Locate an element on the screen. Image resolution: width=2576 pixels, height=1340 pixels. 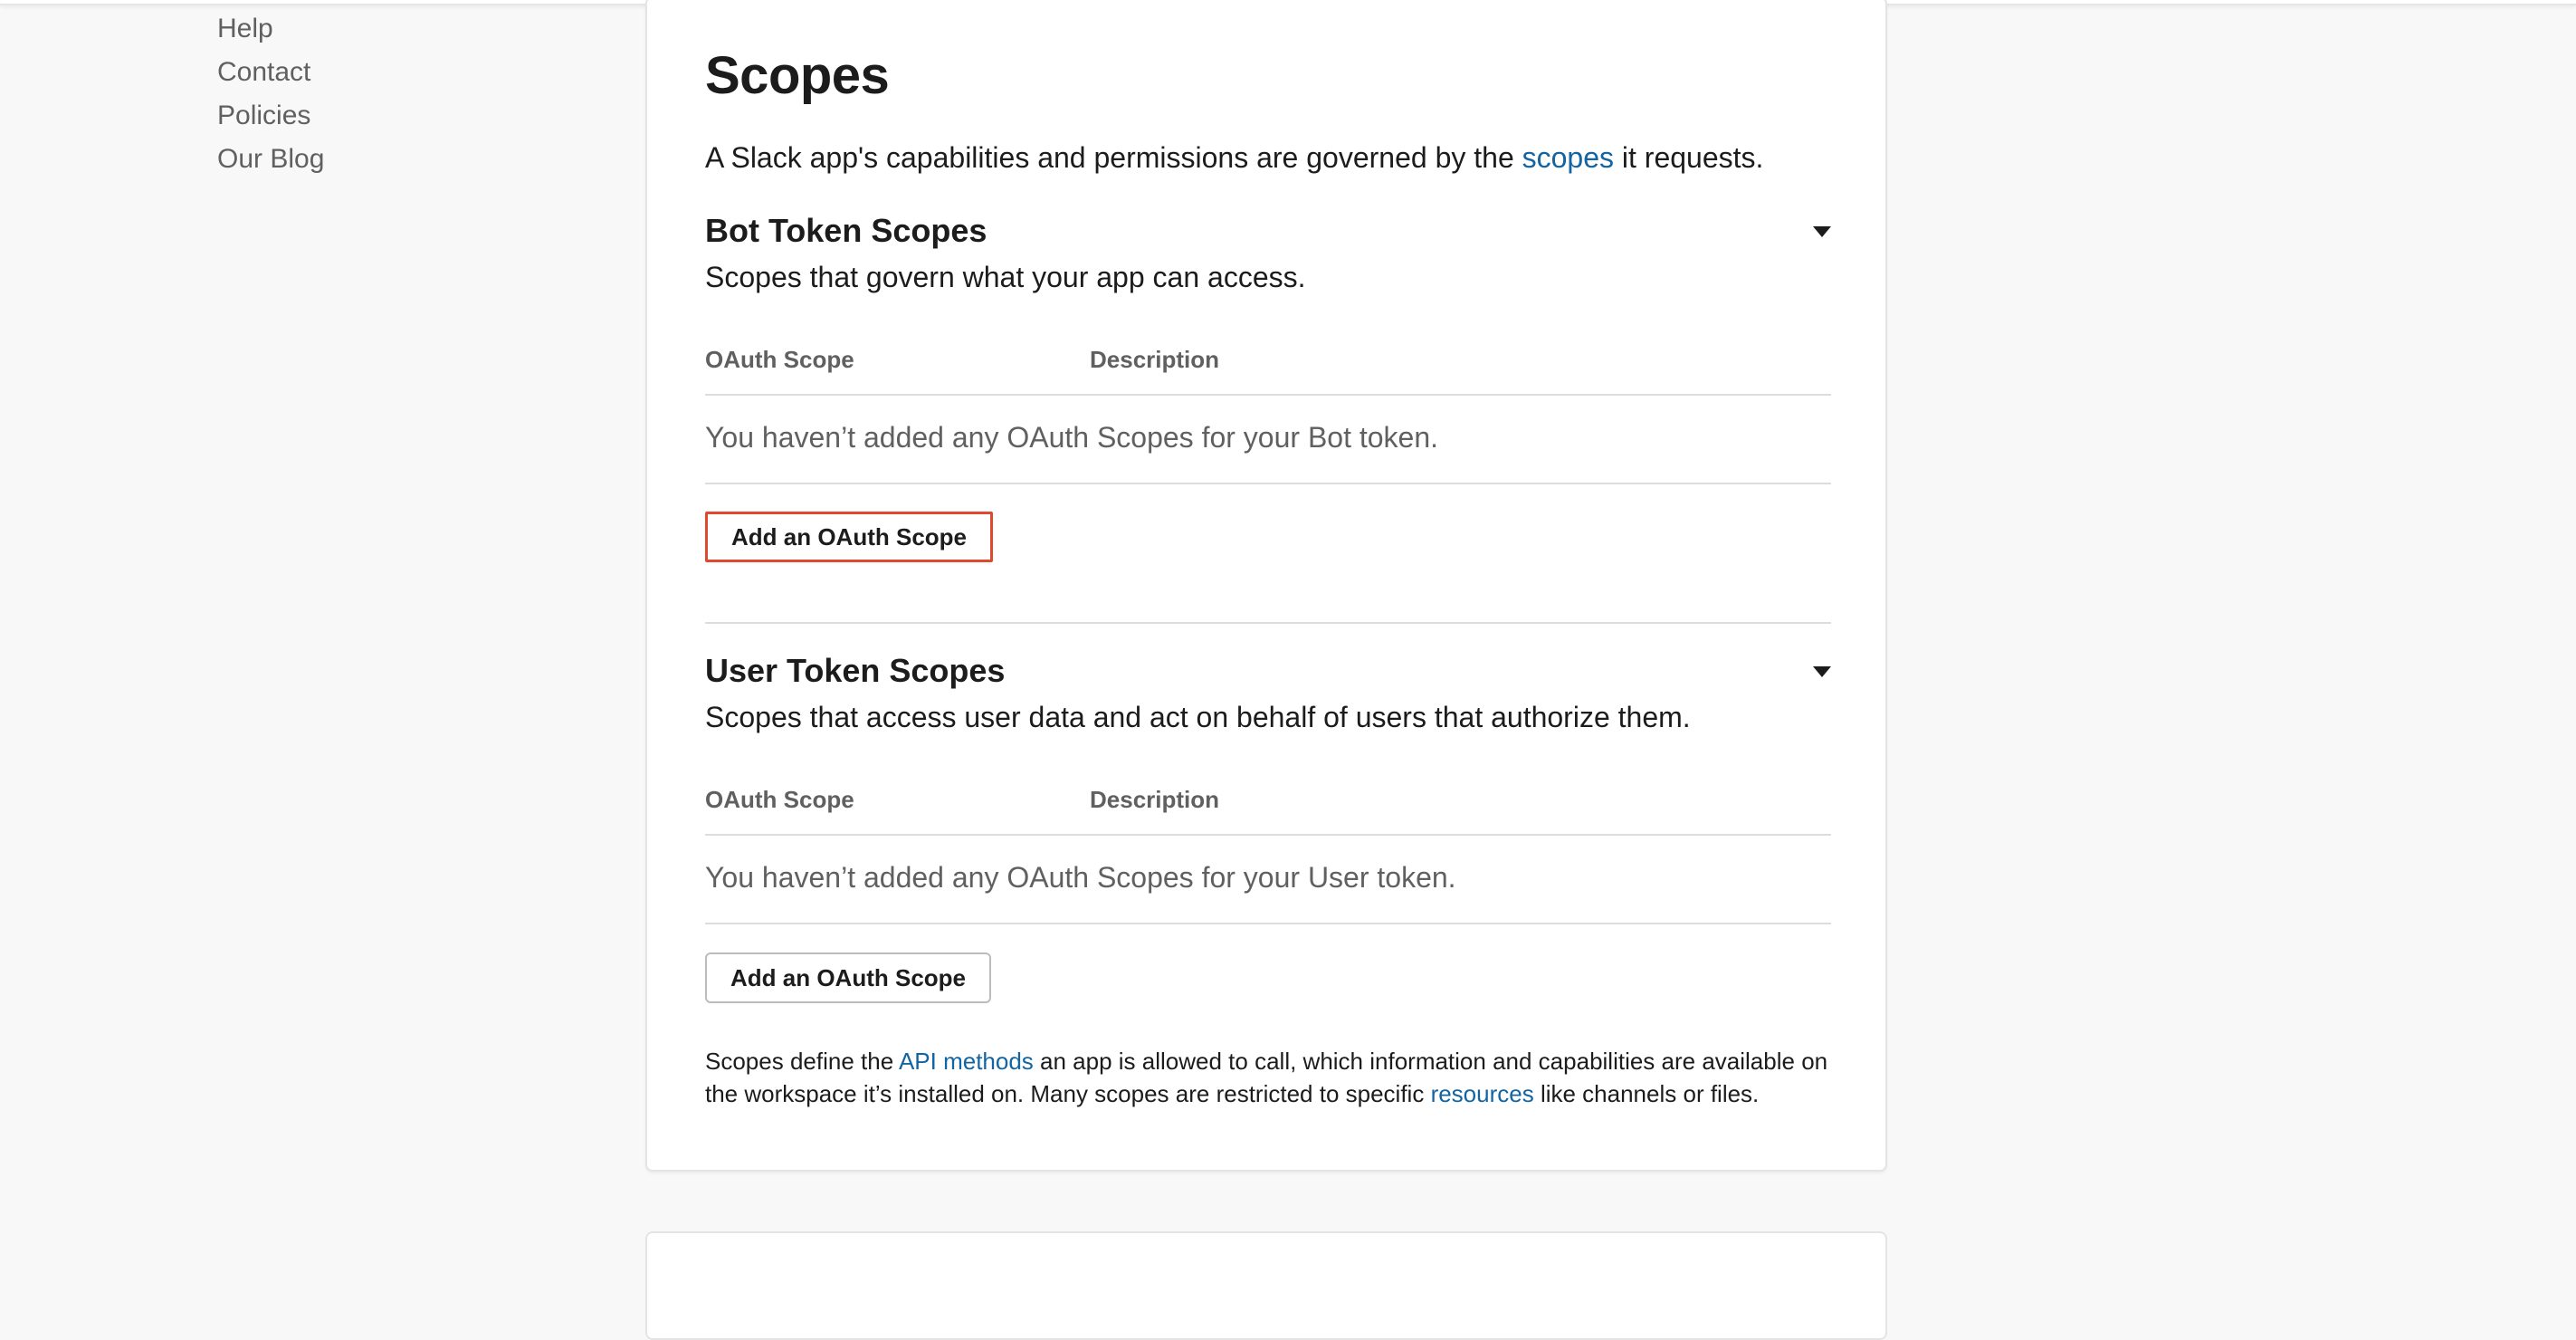
scopes-intro-text-end: it requests. is located at coordinates (1689, 157).